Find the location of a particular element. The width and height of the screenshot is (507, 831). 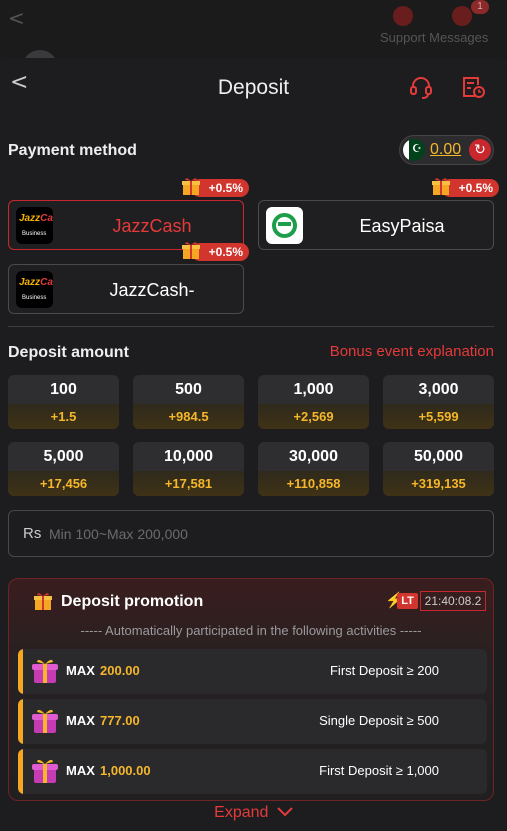

deposit-header: < Deposit is located at coordinates (253, 88).